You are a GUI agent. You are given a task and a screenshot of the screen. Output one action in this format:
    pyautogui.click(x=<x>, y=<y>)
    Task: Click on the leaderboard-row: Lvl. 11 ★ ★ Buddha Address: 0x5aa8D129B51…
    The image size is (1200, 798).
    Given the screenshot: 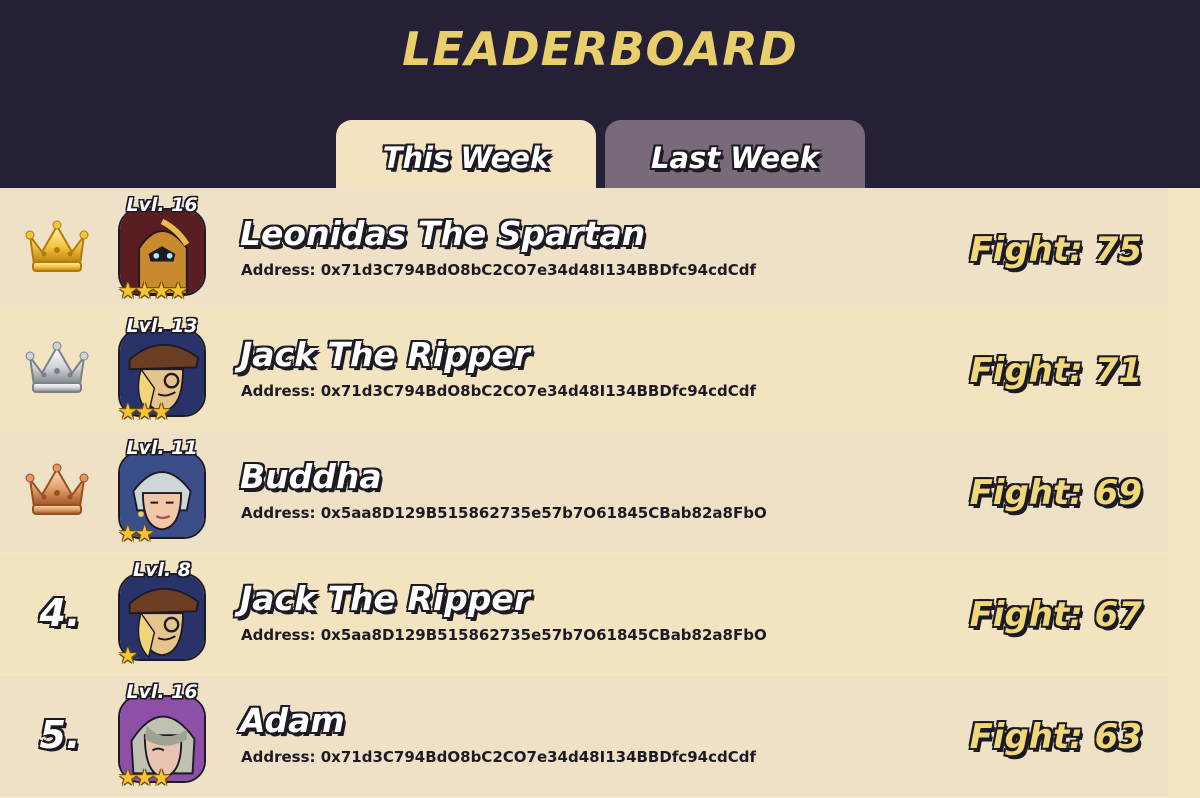 What is the action you would take?
    pyautogui.click(x=584, y=491)
    